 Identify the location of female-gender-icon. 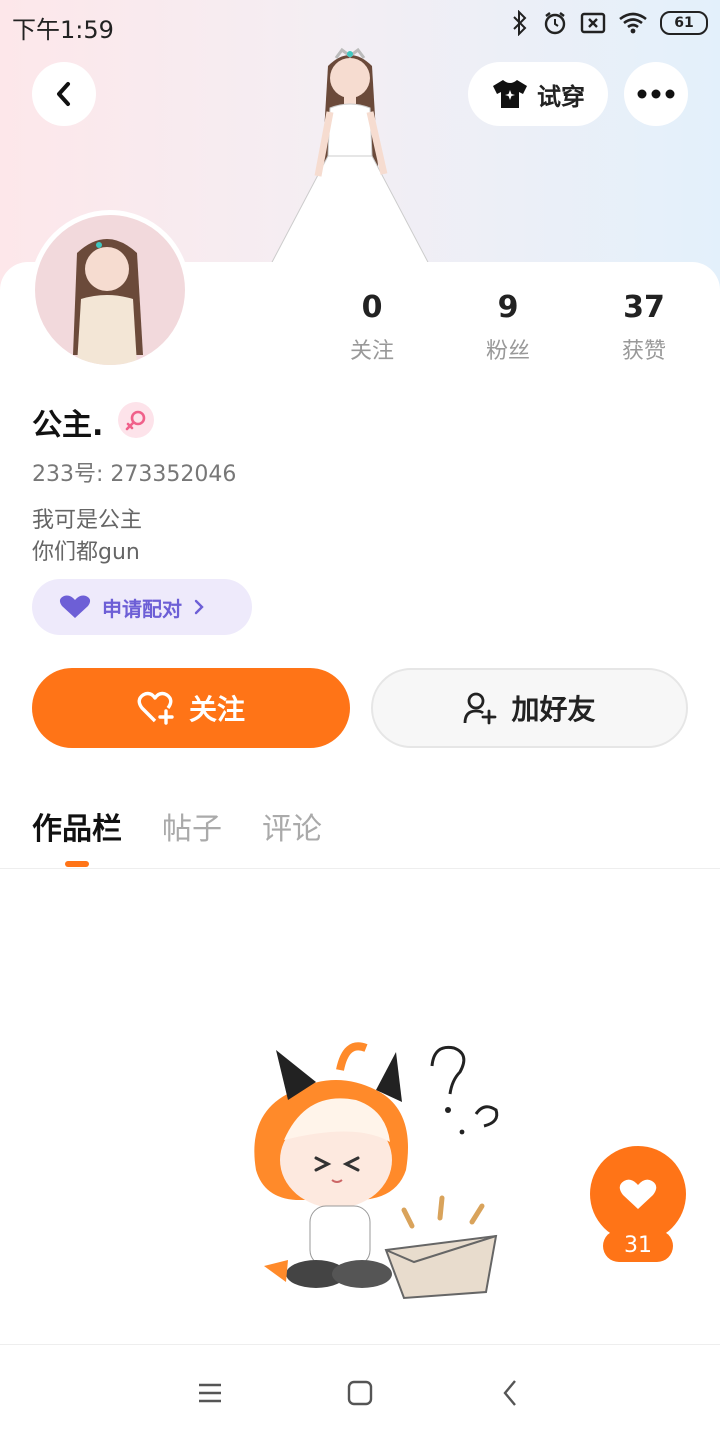
(136, 420).